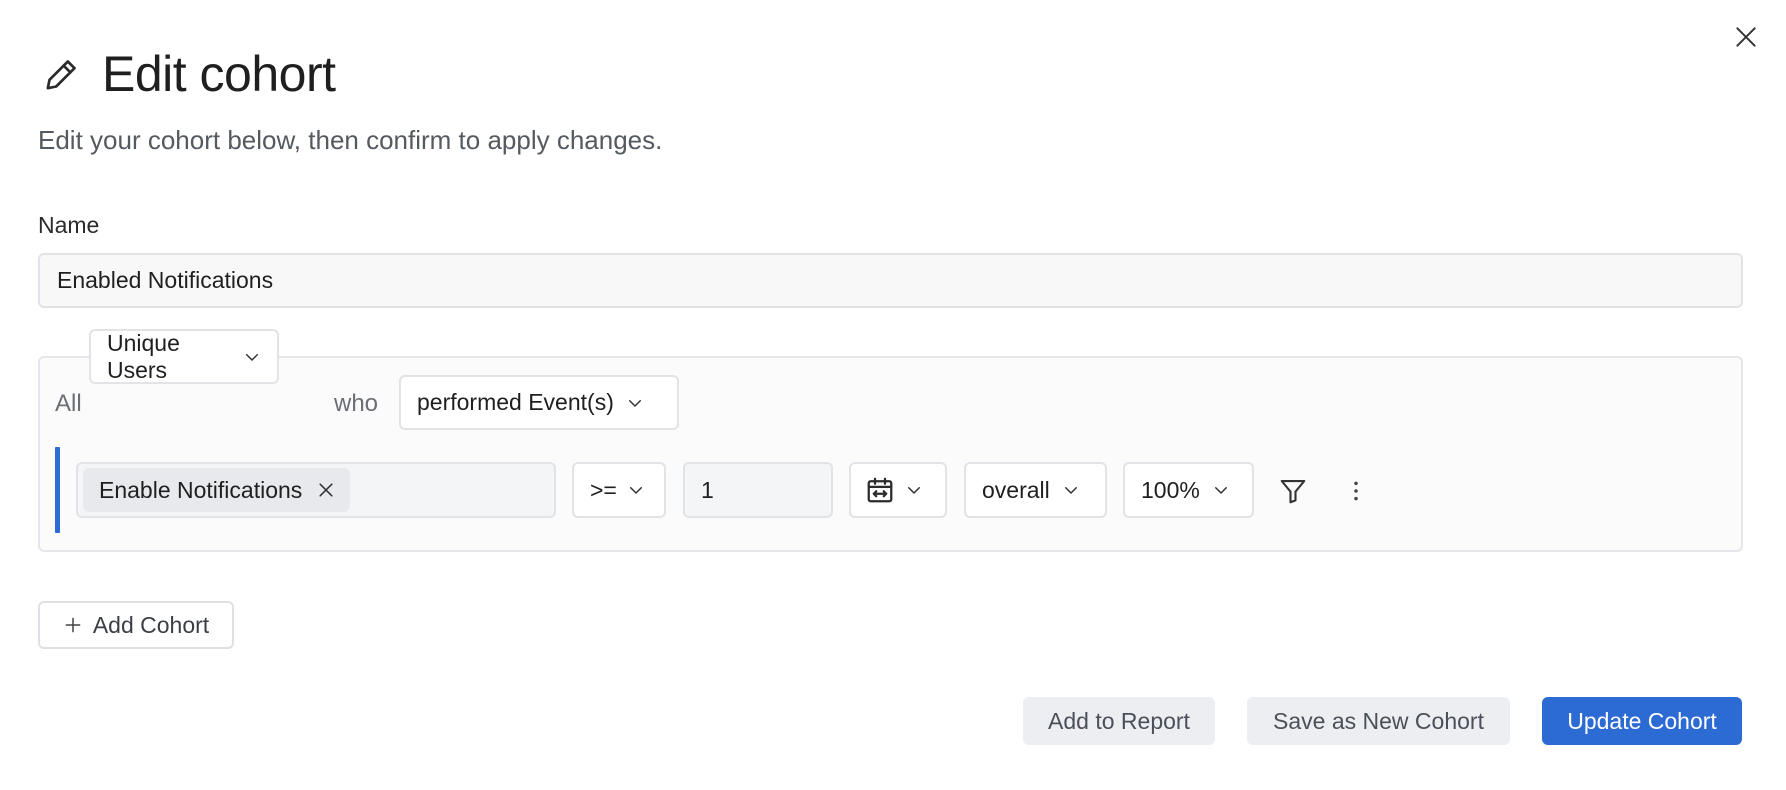 The image size is (1786, 790). Describe the element at coordinates (1170, 489) in the screenshot. I see `percent-value: 100%` at that location.